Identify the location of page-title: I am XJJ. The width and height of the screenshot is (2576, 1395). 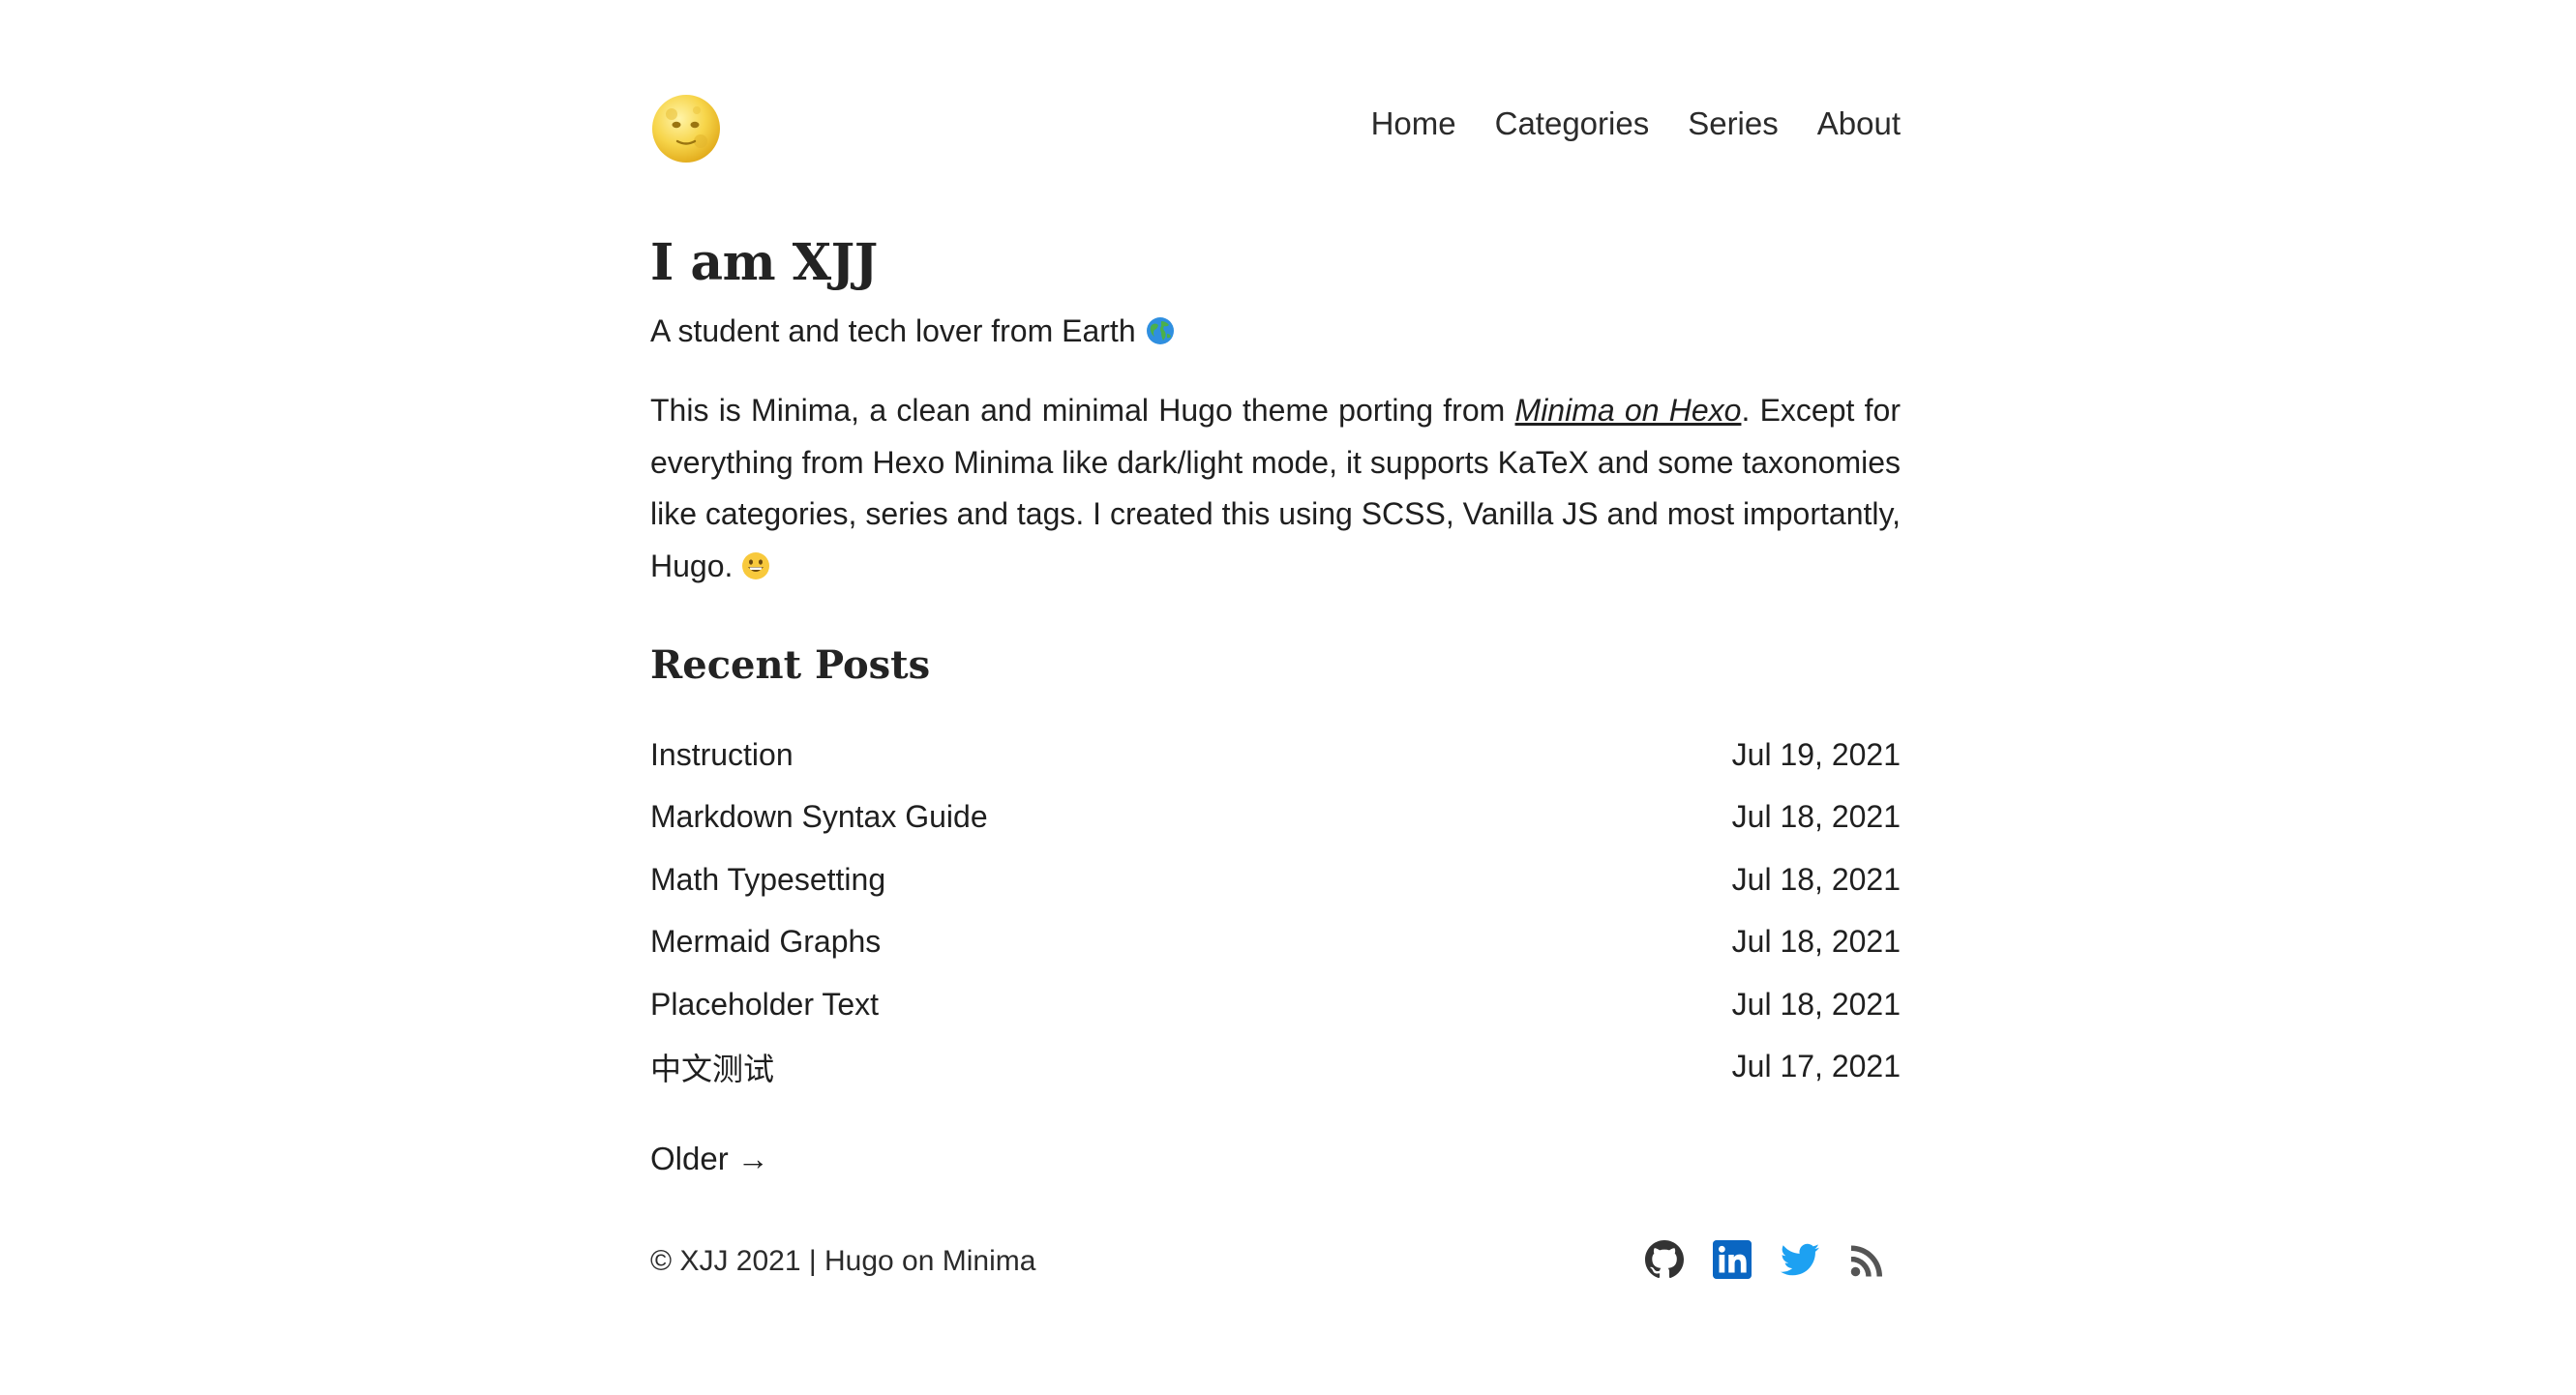
(764, 263).